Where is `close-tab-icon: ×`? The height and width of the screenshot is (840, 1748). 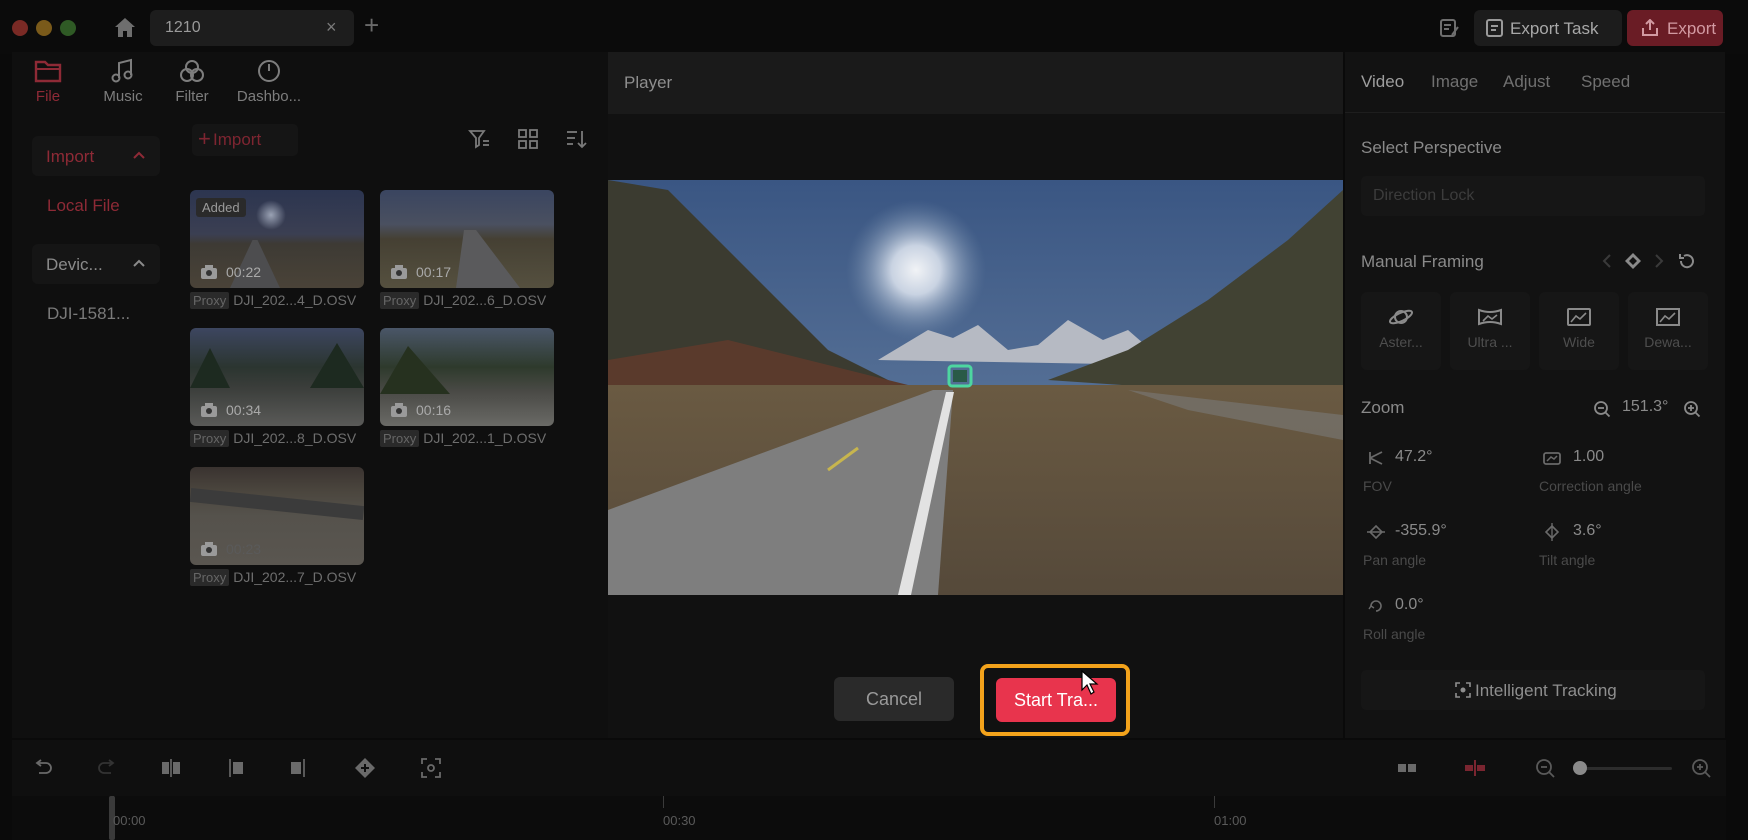
close-tab-icon: × is located at coordinates (331, 27).